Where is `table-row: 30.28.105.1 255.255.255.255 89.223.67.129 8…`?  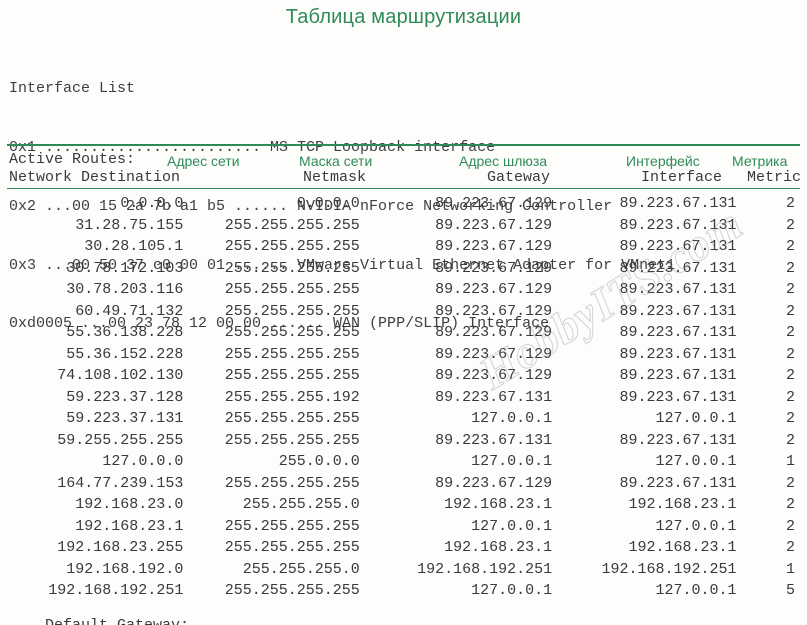
table-row: 30.28.105.1 255.255.255.255 89.223.67.129 8… is located at coordinates (405, 247).